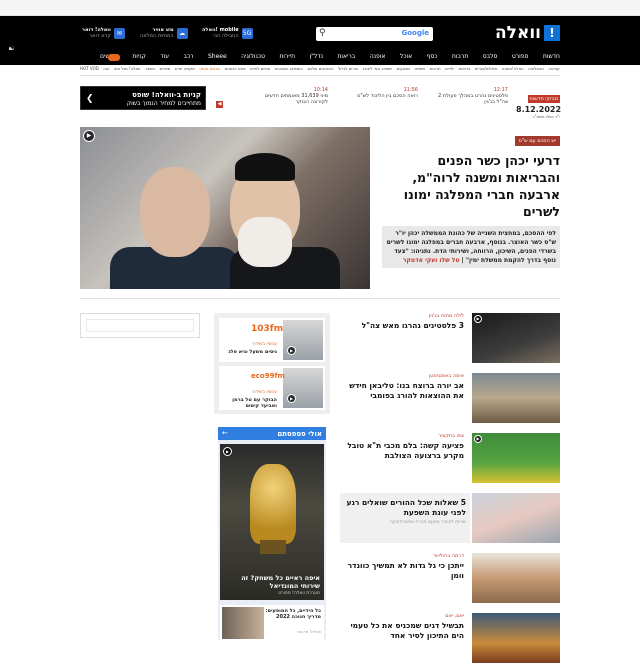 The width and height of the screenshot is (640, 663). I want to click on nav-item: כסף, so click(432, 56).